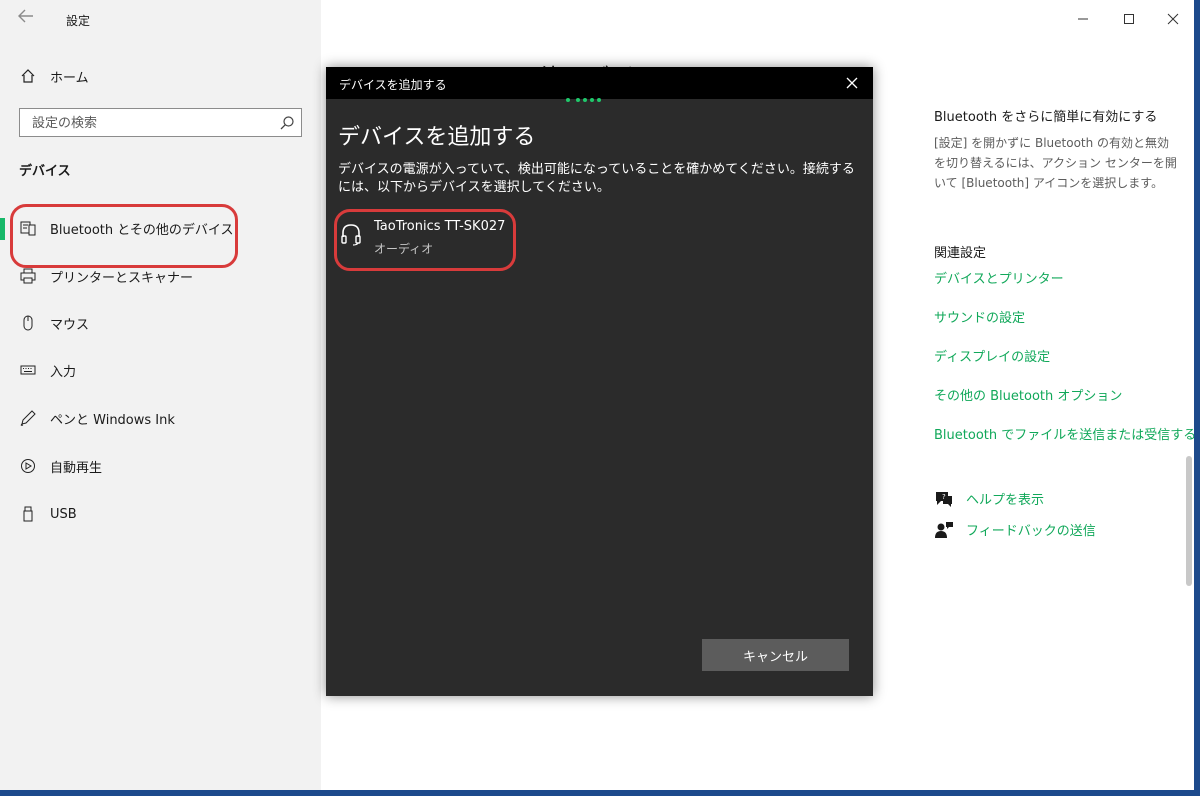  I want to click on back-arrow-icon, so click(25, 16).